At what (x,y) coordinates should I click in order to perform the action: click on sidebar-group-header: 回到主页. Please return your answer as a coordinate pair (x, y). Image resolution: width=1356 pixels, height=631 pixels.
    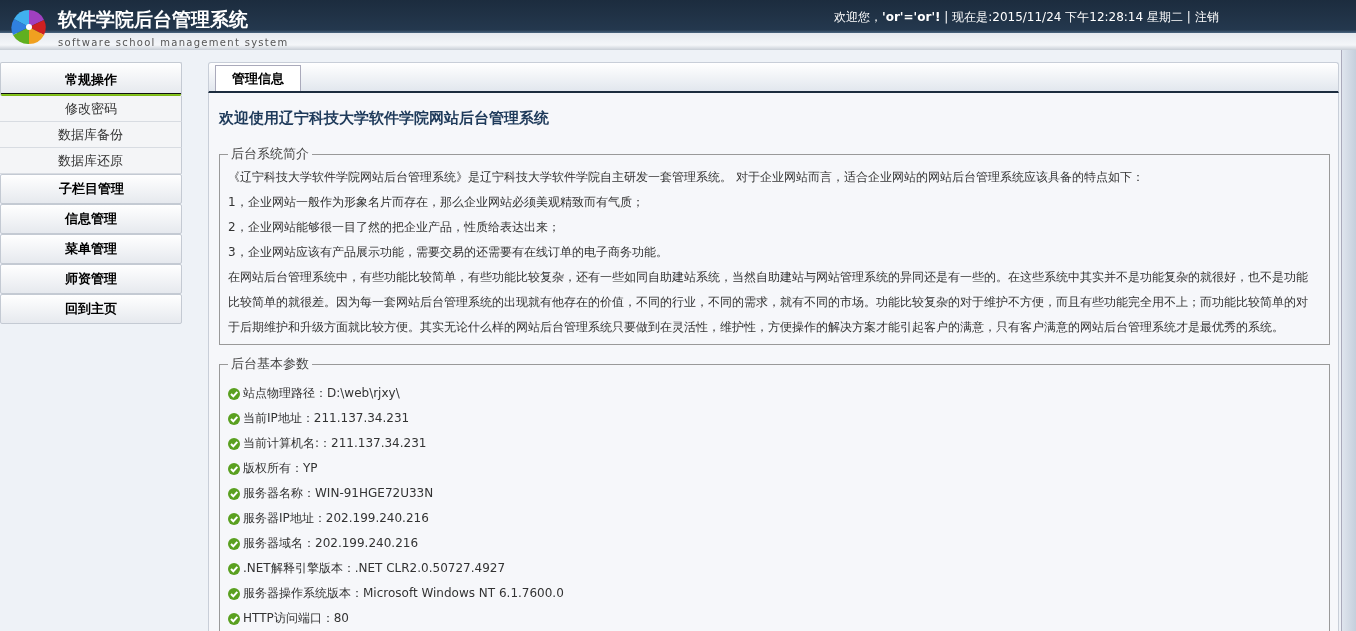
    Looking at the image, I should click on (91, 309).